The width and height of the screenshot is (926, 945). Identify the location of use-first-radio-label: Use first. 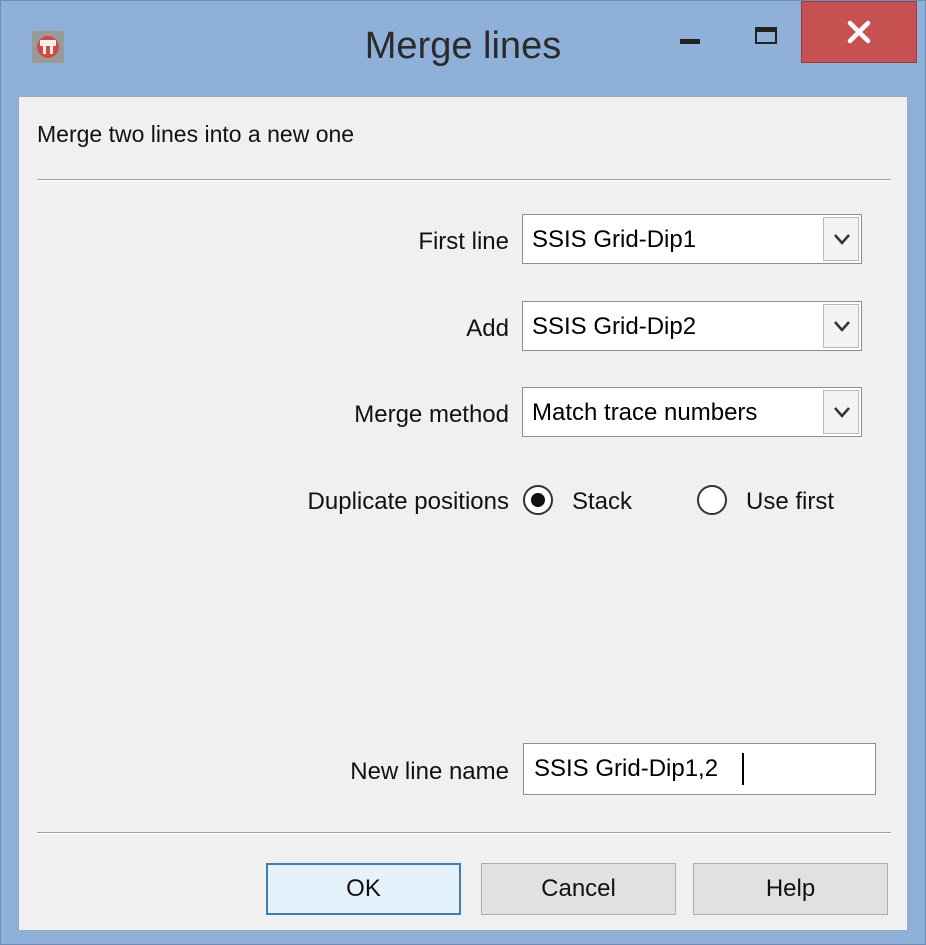
(790, 502).